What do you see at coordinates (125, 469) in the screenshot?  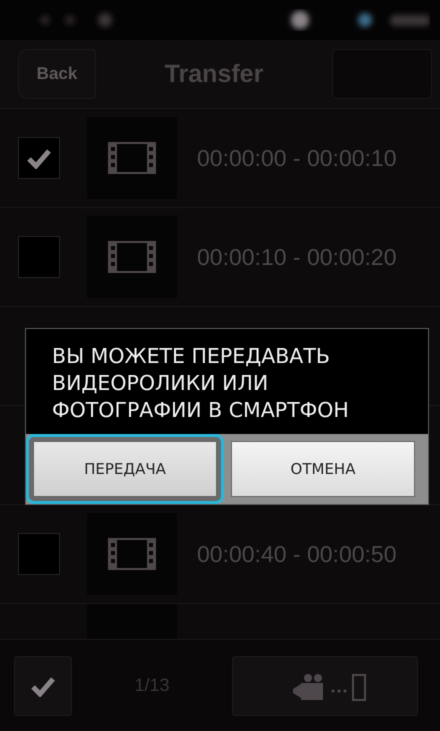 I see `dialog-button: ПЕРЕДАЧА` at bounding box center [125, 469].